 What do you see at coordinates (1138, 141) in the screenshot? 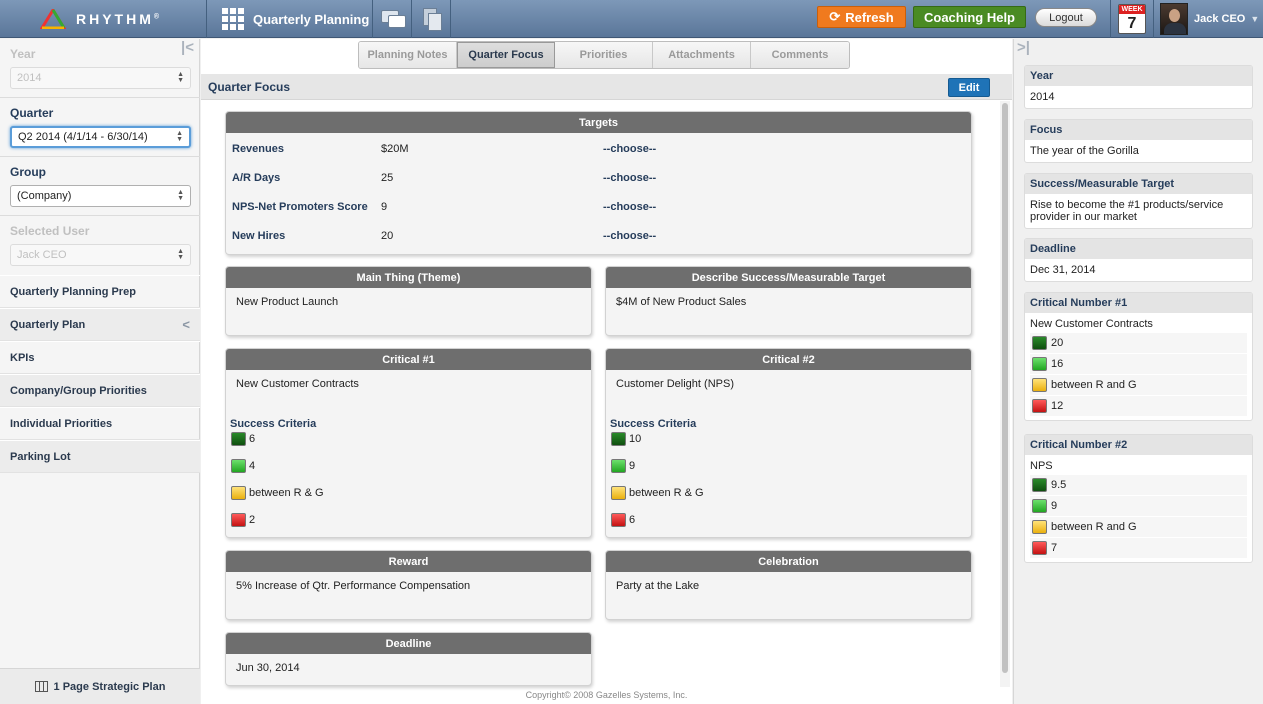
I see `annual-focus-box: Focus The year of the Gorilla` at bounding box center [1138, 141].